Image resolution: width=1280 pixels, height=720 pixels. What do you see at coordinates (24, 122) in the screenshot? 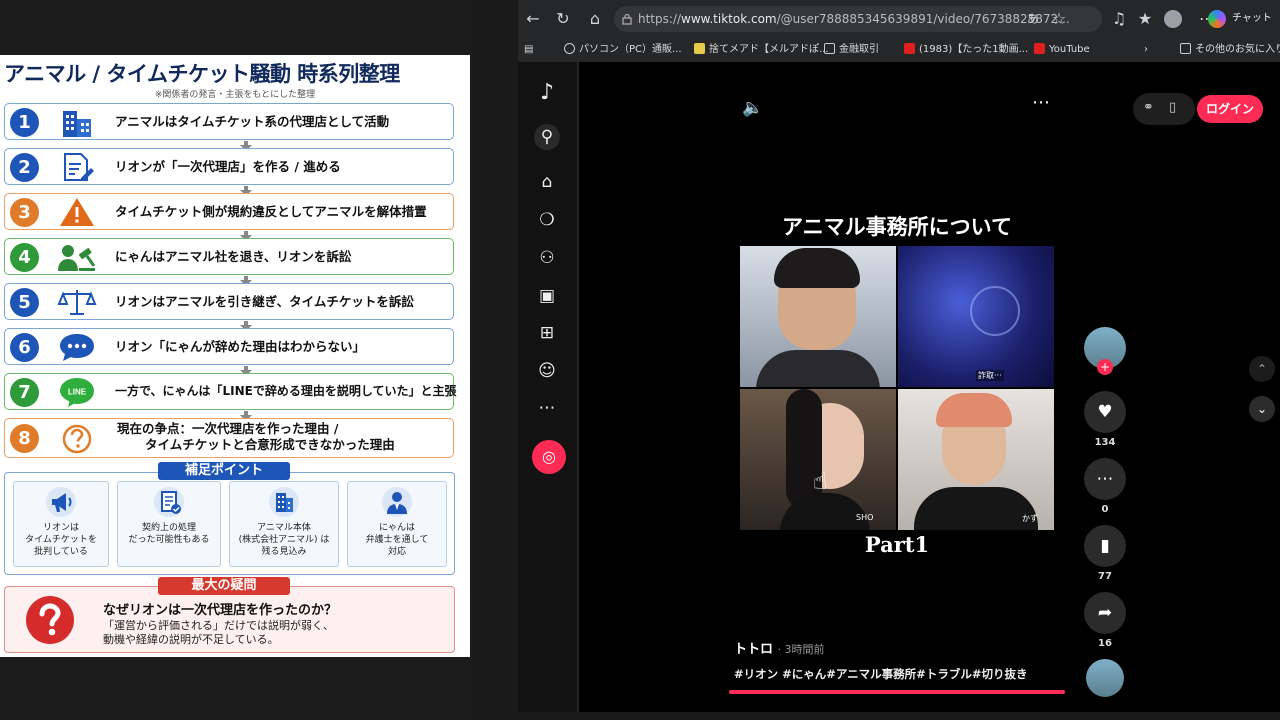
I see `step-number-badge: 1` at bounding box center [24, 122].